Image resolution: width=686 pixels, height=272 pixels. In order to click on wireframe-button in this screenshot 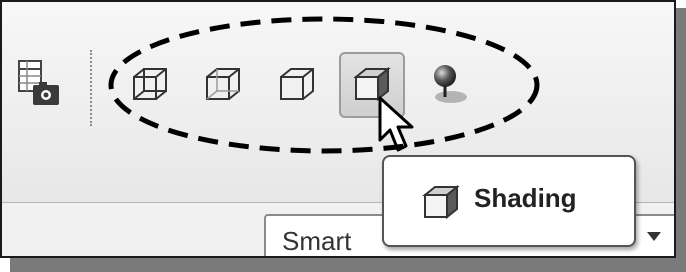, I will do `click(150, 85)`.